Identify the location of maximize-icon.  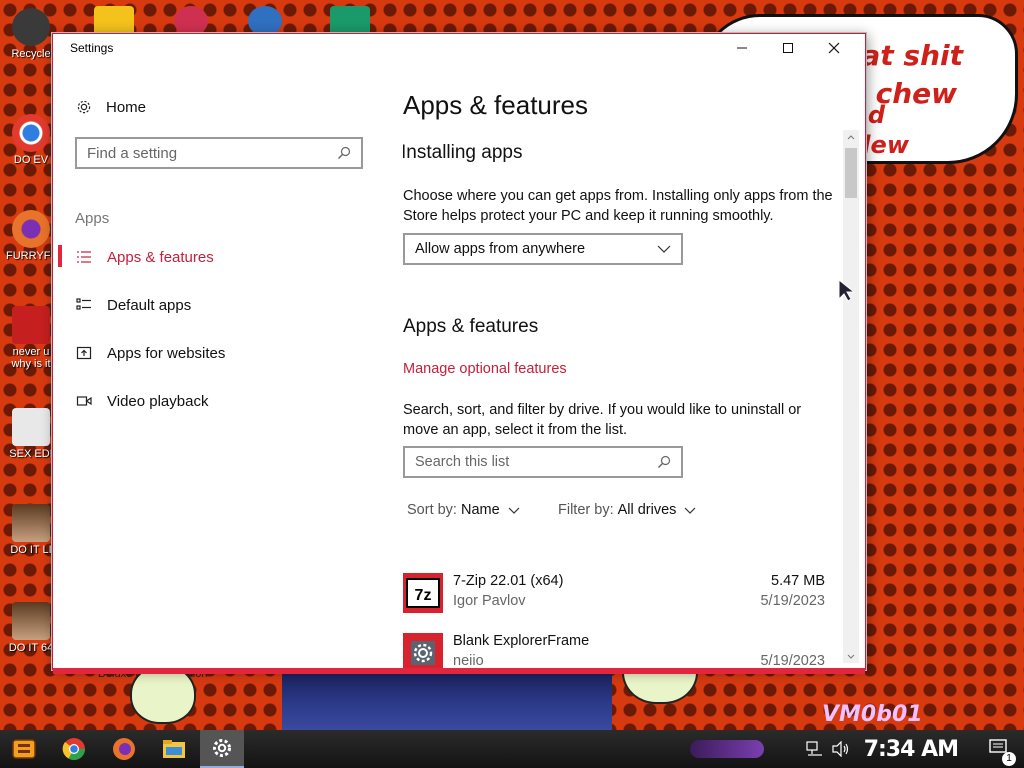
(788, 48).